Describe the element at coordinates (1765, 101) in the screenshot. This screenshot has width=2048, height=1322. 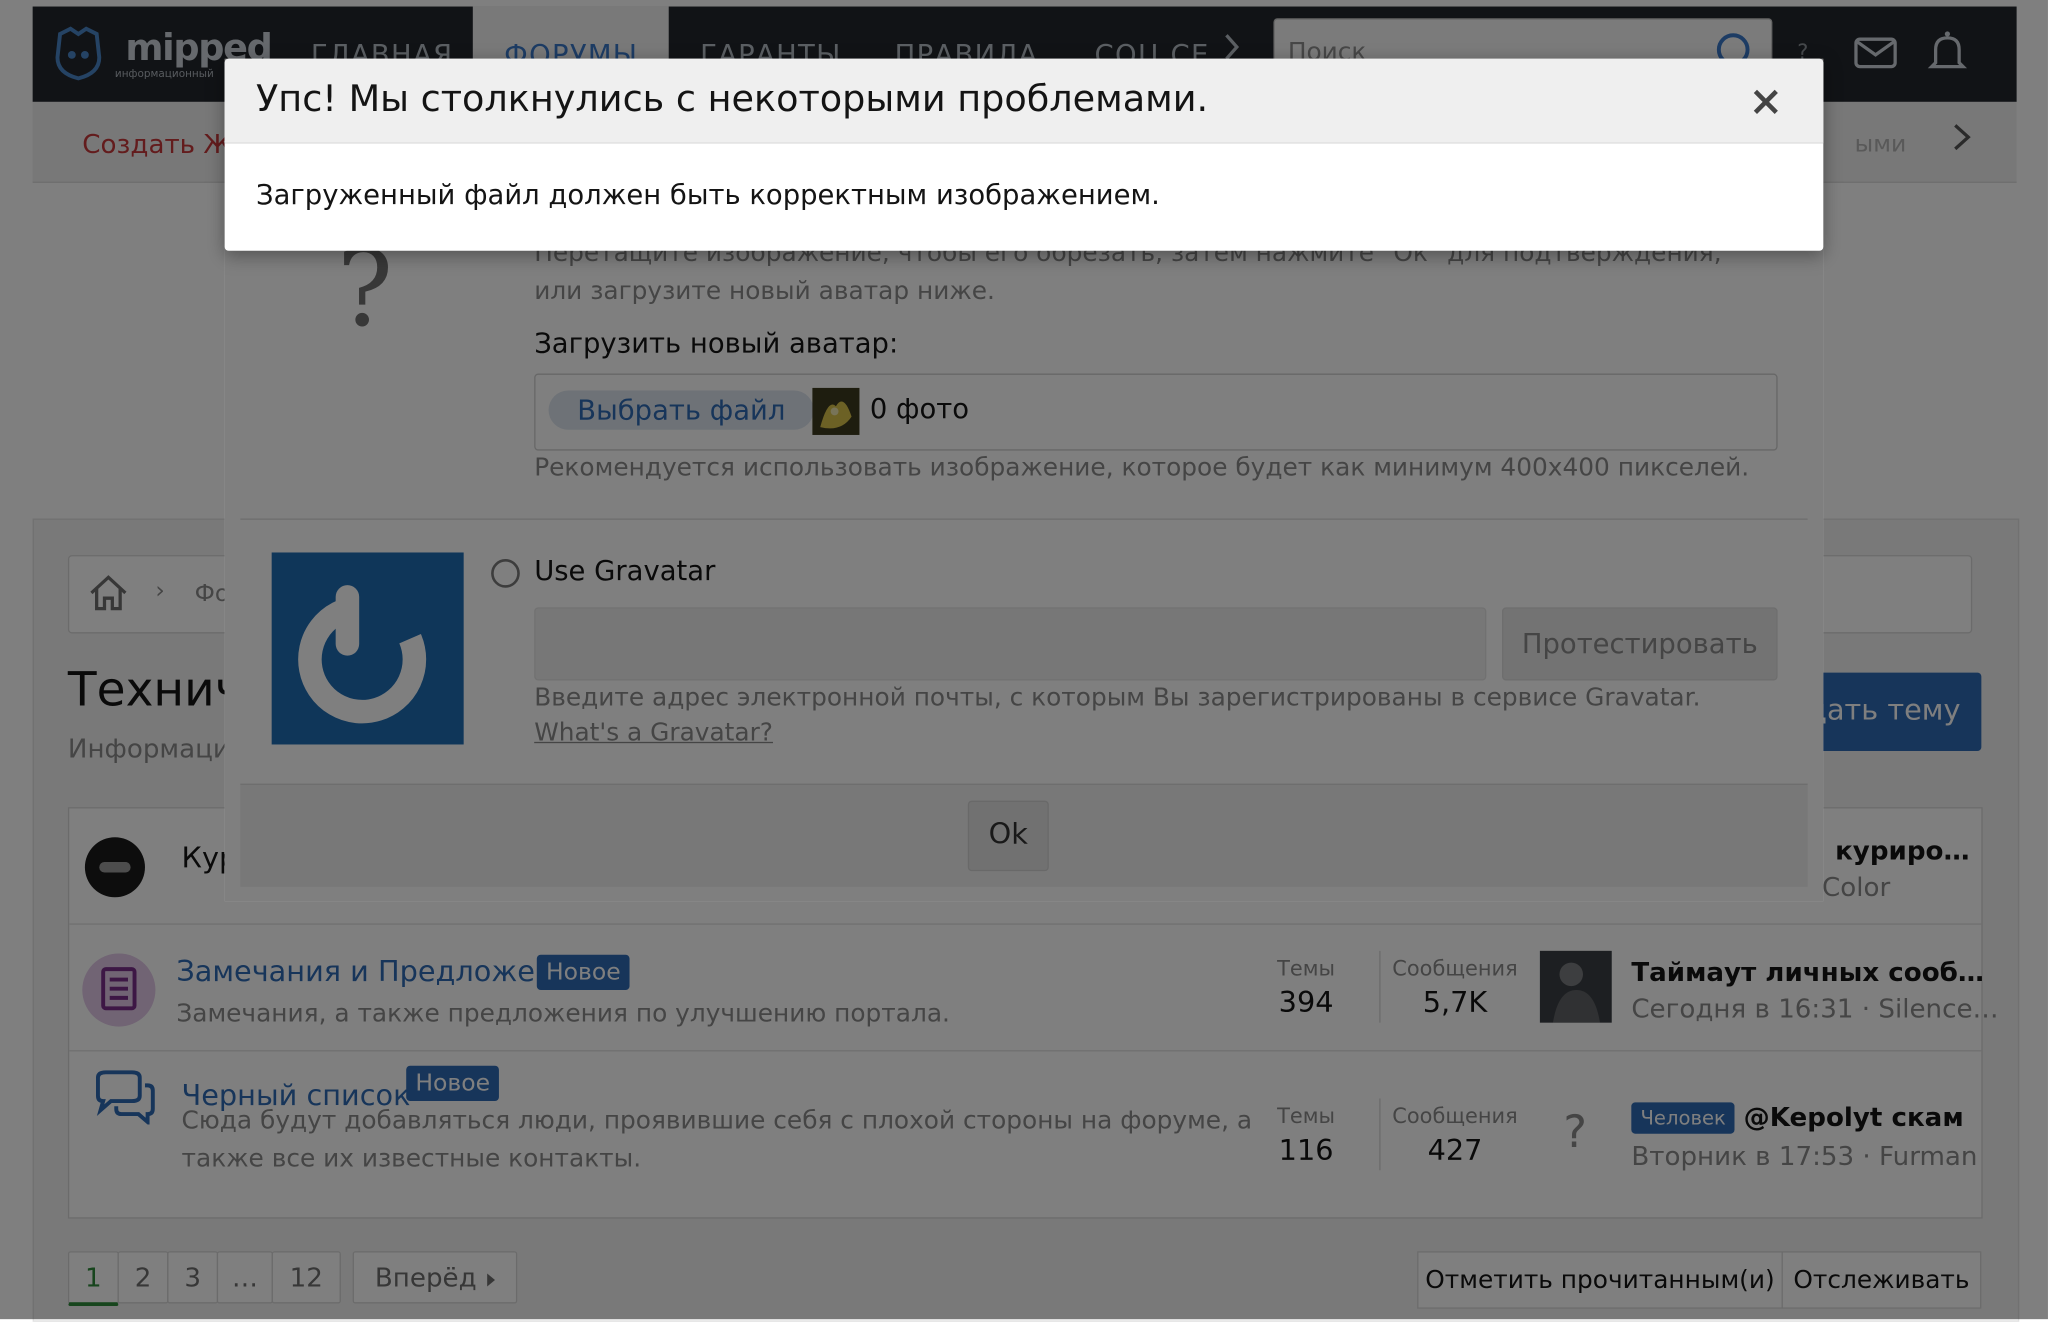
I see `close-icon` at that location.